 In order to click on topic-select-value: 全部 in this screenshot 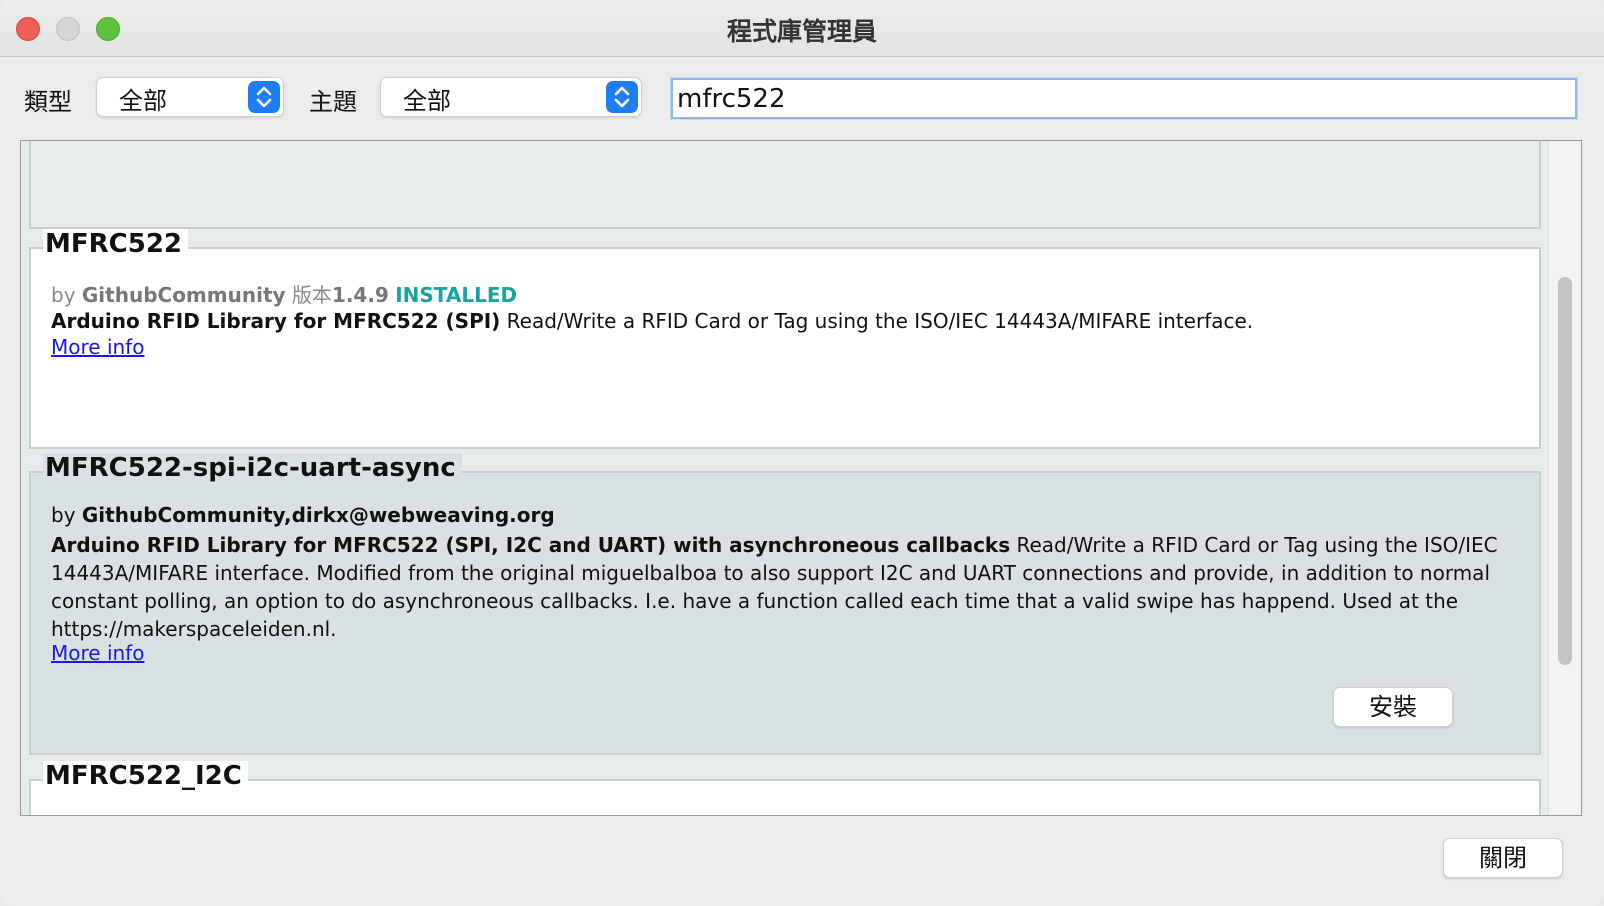, I will do `click(427, 101)`.